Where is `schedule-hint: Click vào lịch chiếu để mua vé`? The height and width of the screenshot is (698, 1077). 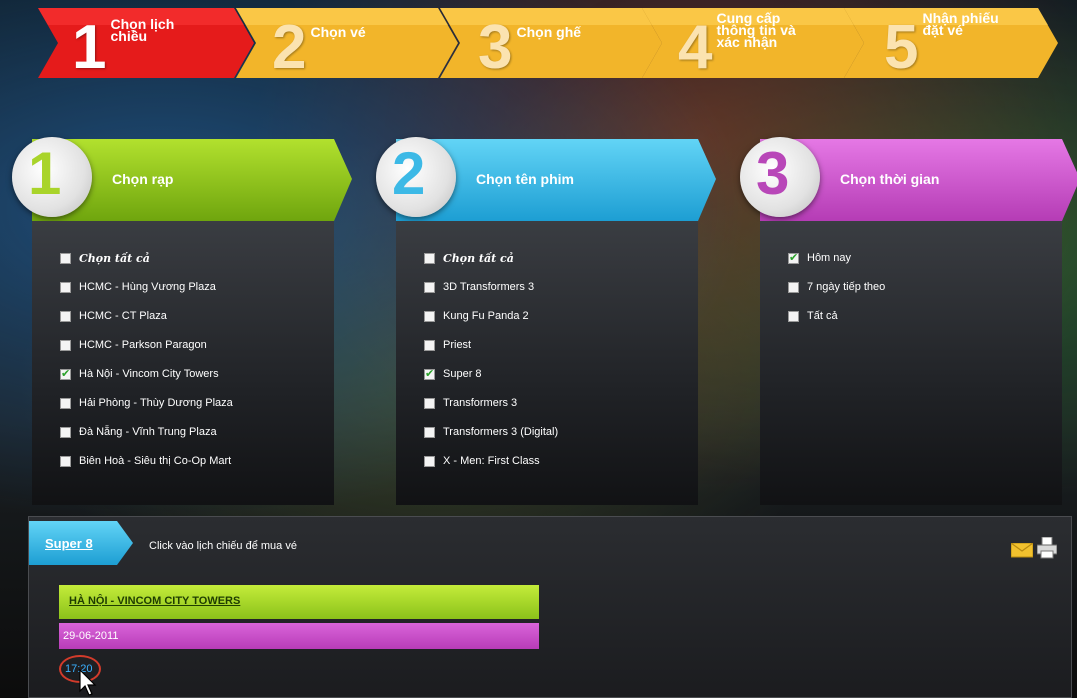
schedule-hint: Click vào lịch chiếu để mua vé is located at coordinates (223, 546).